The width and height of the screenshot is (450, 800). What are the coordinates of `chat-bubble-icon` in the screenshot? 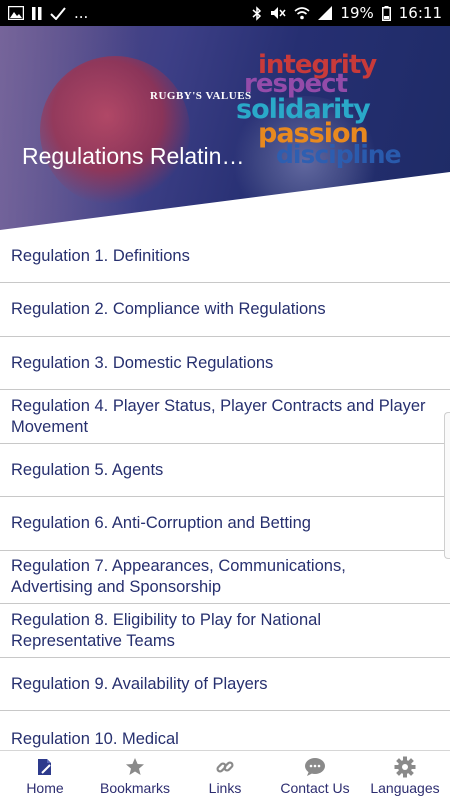 It's located at (315, 767).